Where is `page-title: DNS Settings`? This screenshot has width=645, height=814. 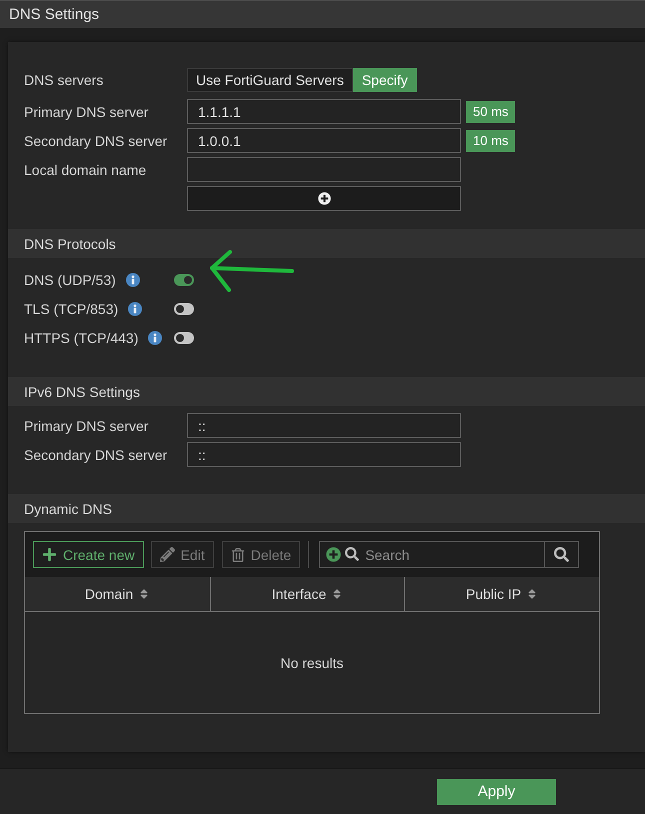
page-title: DNS Settings is located at coordinates (54, 14).